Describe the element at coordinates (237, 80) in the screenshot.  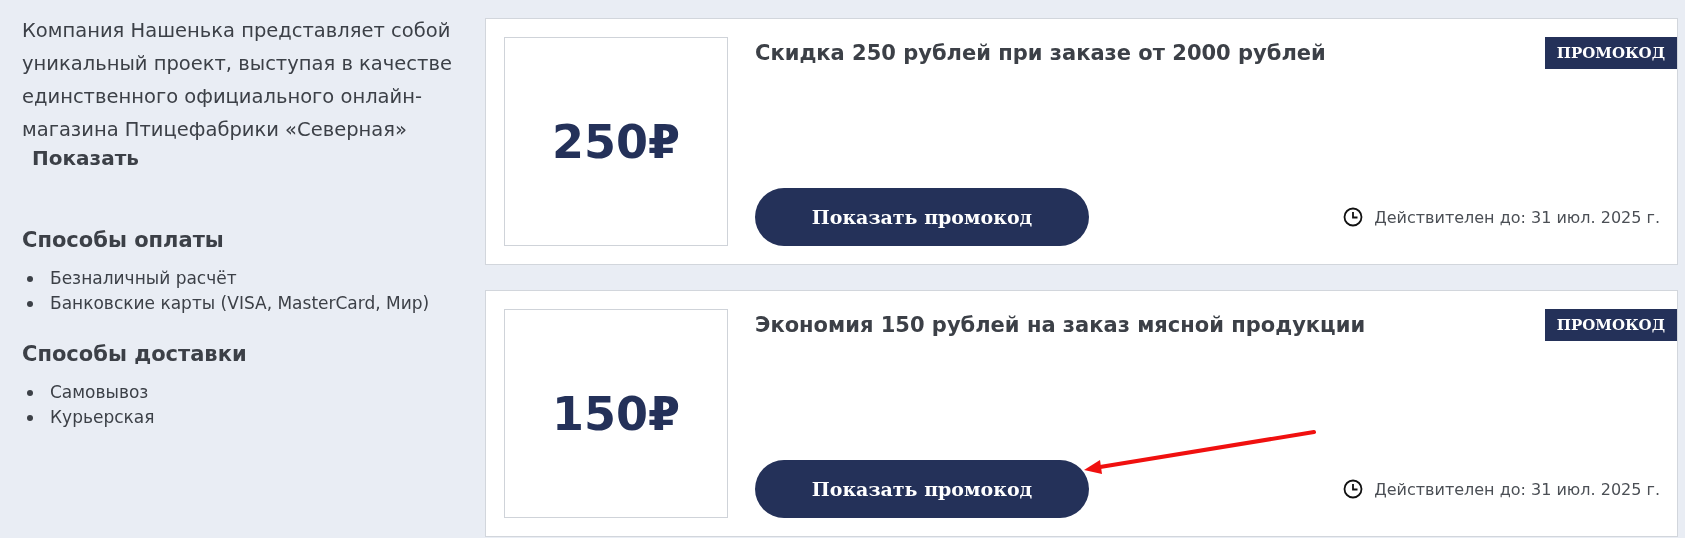
I see `description-text: Компания Нашенька представляет собой уникальный проект, выступая в качестве единственного официального онлайн-магазина Птицефабрики «Северная»` at that location.